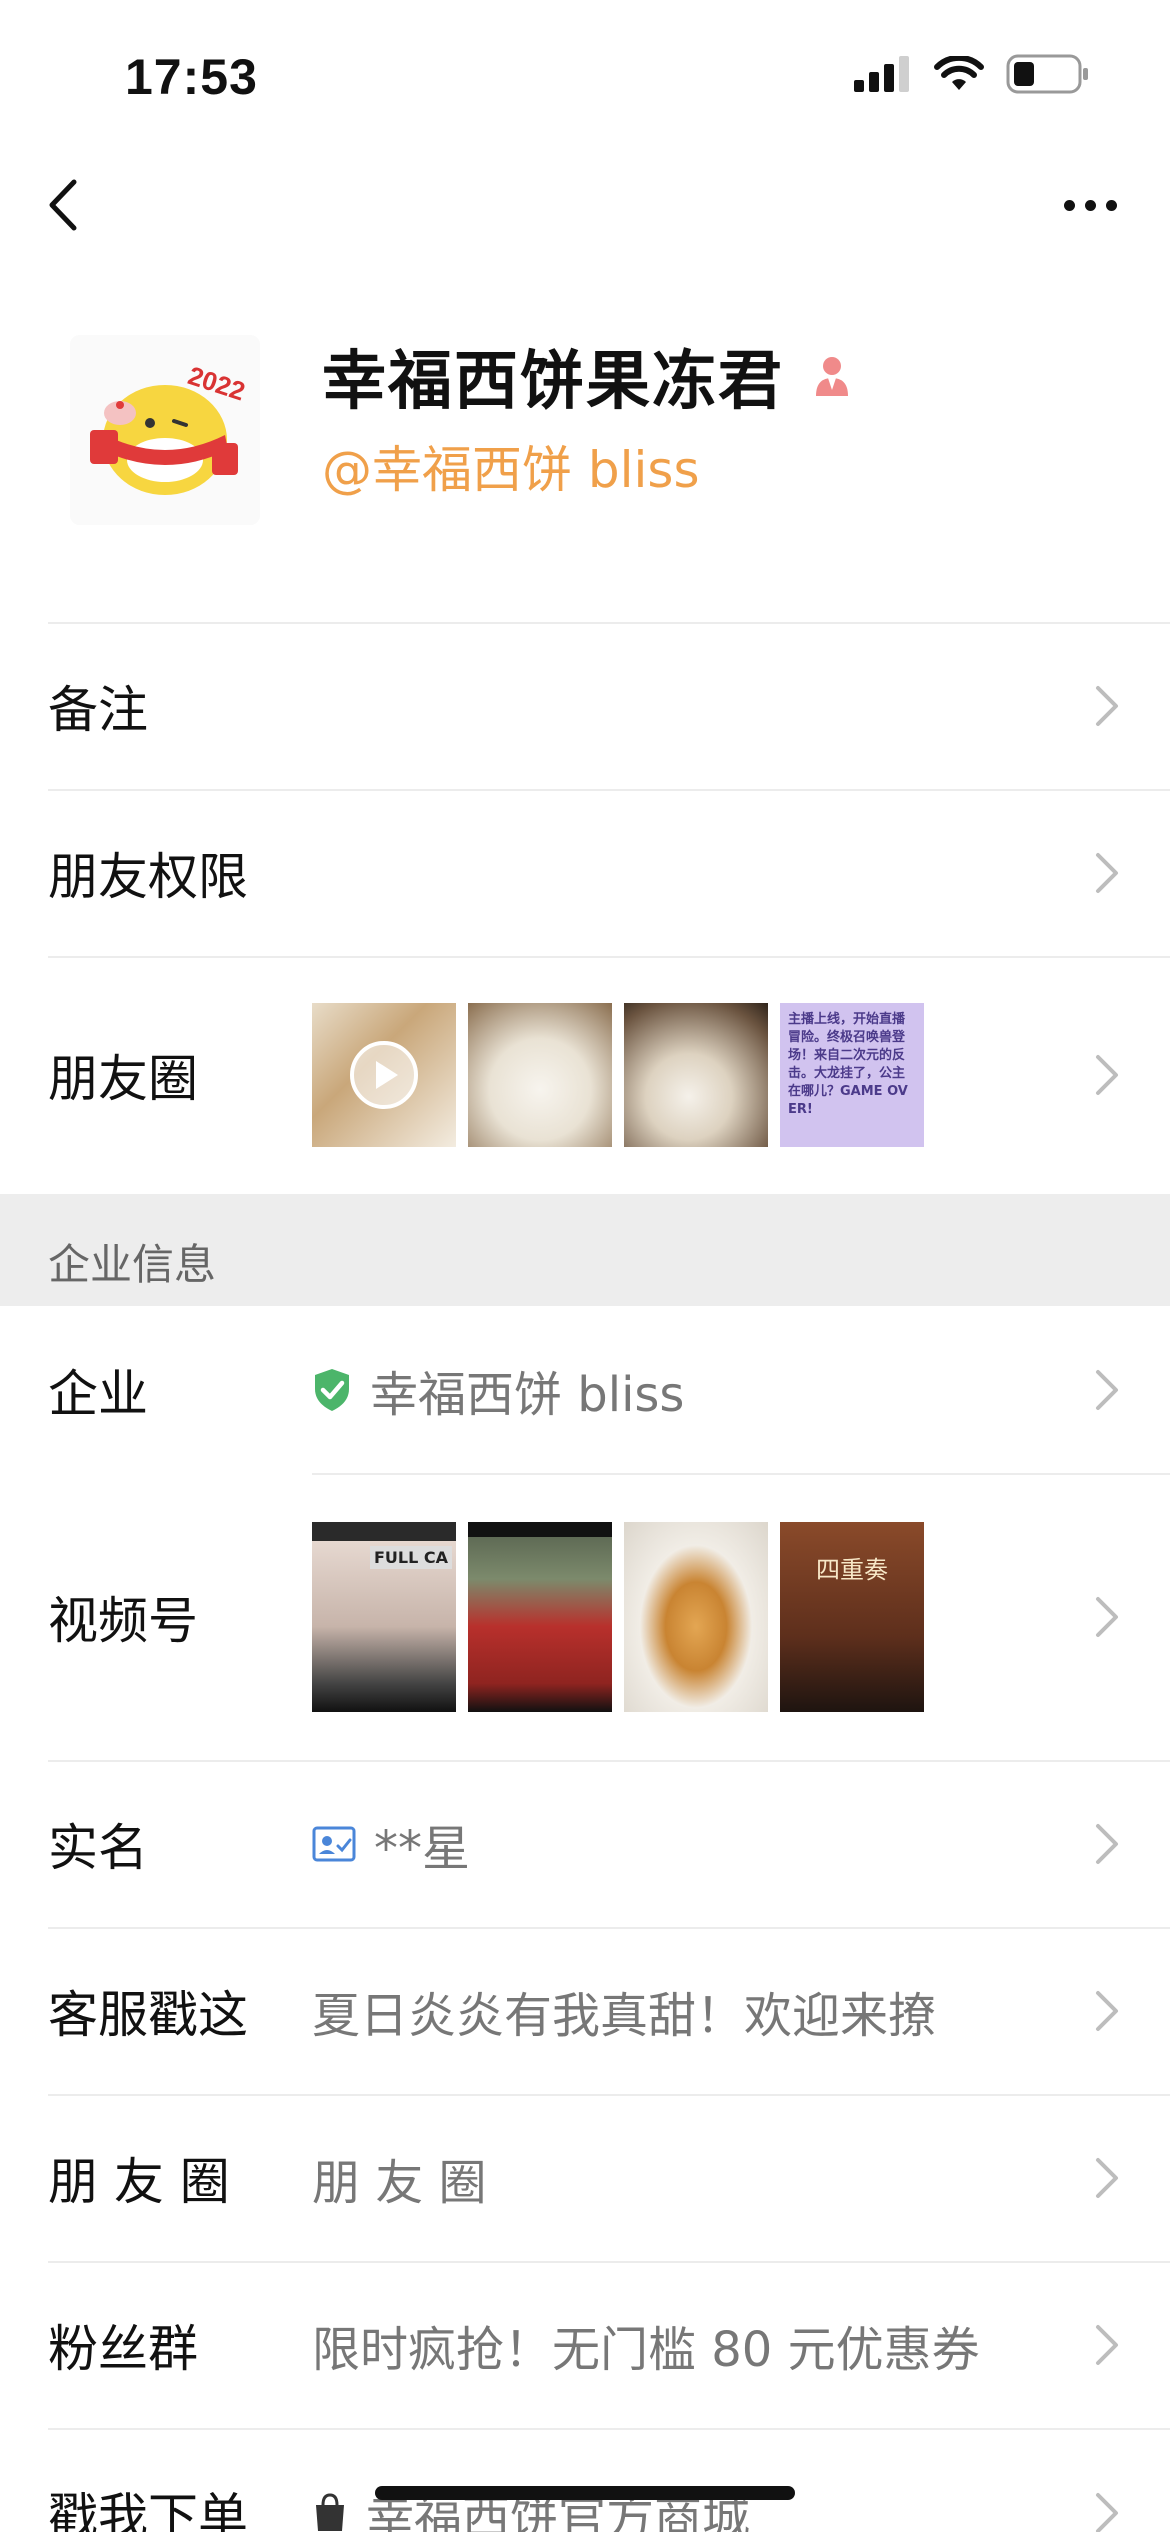 The width and height of the screenshot is (1170, 2532). I want to click on enterprise-name: 幸福西饼 bliss, so click(527, 1394).